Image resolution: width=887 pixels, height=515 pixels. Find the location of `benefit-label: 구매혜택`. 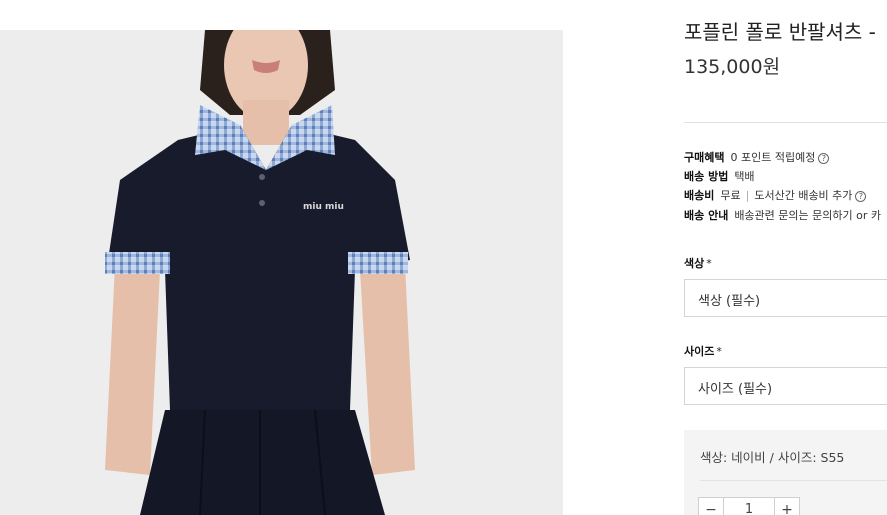

benefit-label: 구매혜택 is located at coordinates (704, 157).